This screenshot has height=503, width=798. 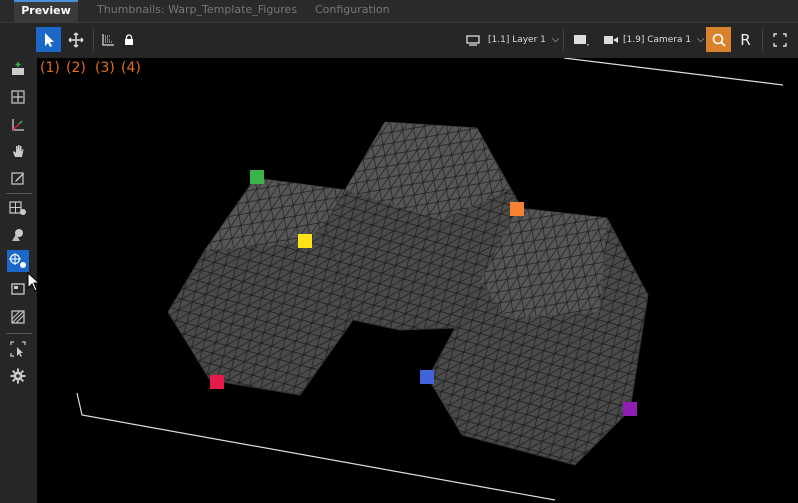 I want to click on tab-configuration-label: Configuration, so click(x=352, y=9).